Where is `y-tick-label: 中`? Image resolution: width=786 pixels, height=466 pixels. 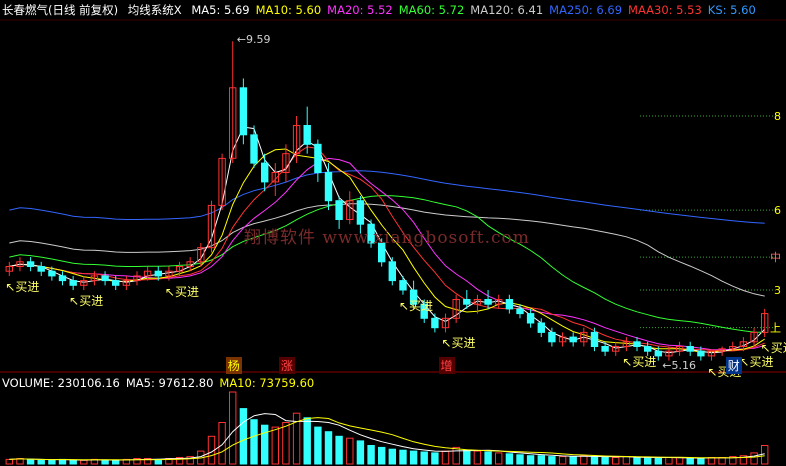
y-tick-label: 中 is located at coordinates (775, 257).